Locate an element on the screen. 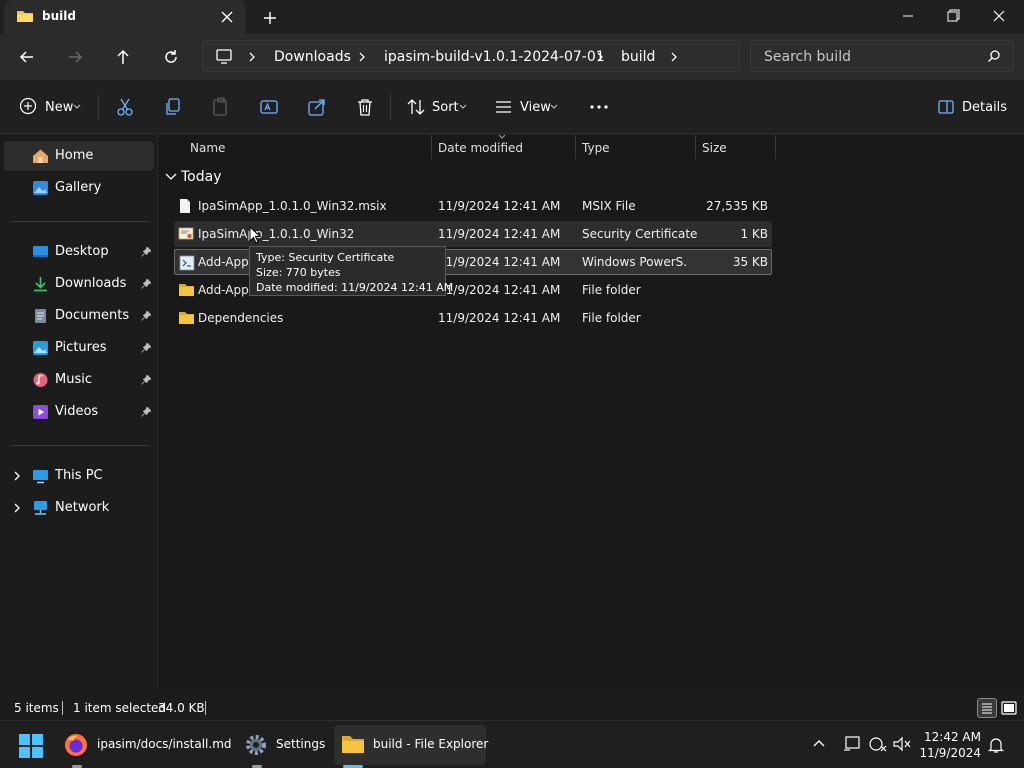 Image resolution: width=1024 pixels, height=768 pixels. details-view-icon is located at coordinates (987, 708).